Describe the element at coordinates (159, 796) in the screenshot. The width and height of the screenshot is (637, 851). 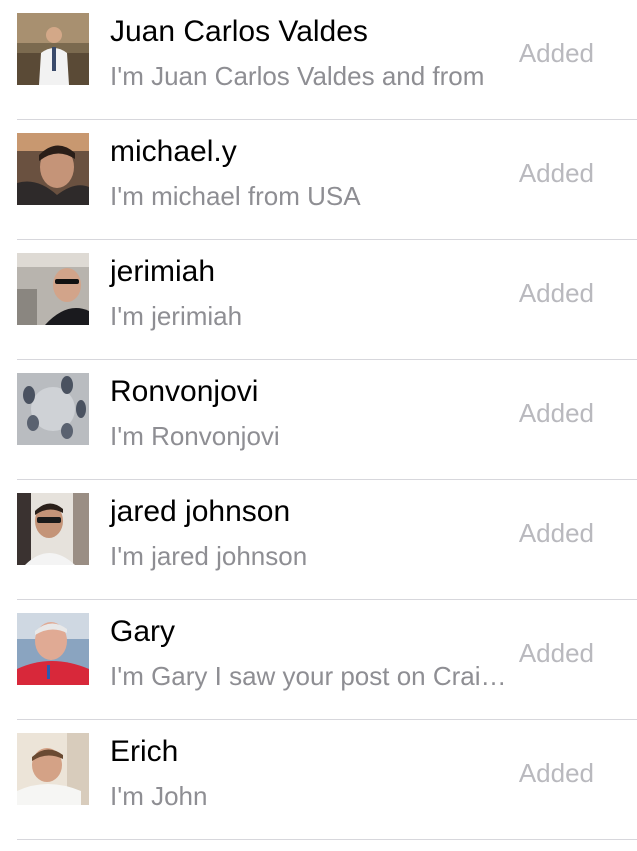
I see `contact-message: I'm John` at that location.